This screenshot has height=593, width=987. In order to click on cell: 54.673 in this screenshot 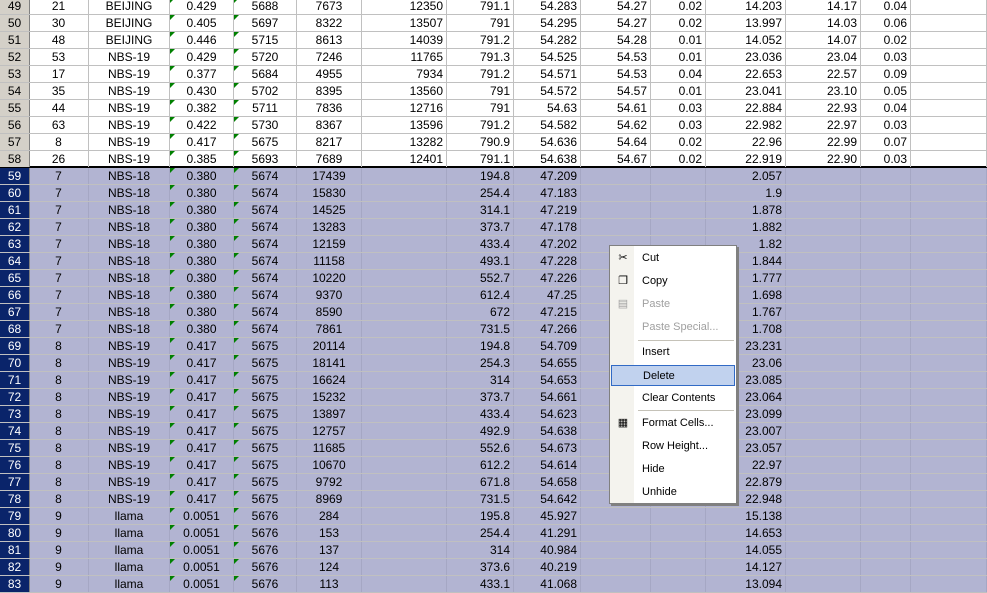, I will do `click(547, 448)`.